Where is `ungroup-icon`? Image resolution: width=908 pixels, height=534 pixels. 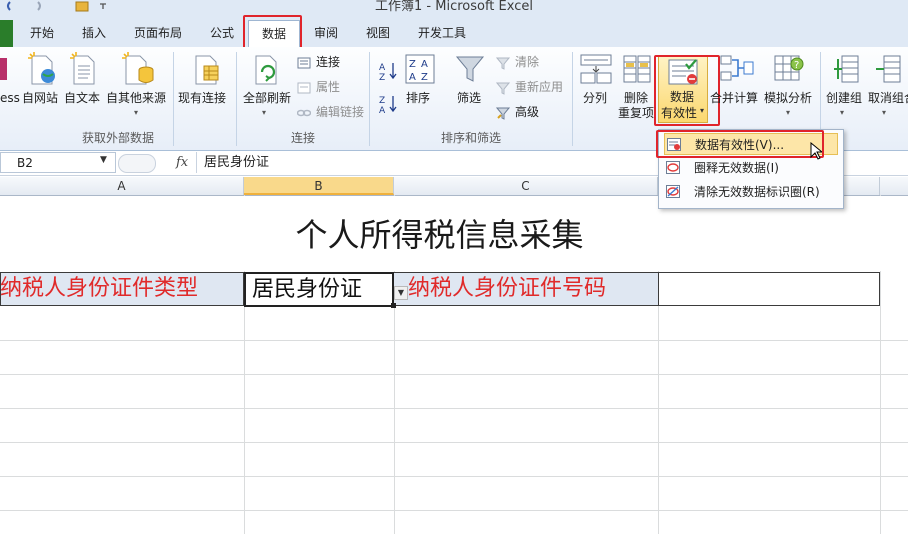 ungroup-icon is located at coordinates (888, 69).